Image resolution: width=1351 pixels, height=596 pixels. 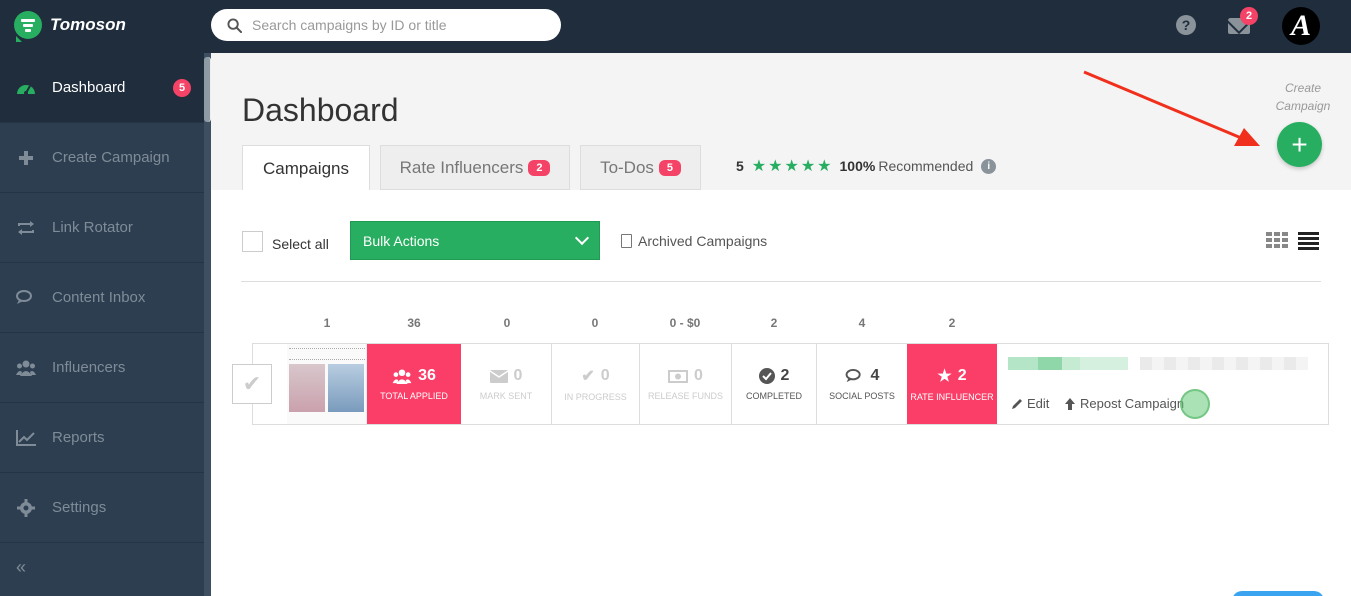 I want to click on rating-summary: 5 ★★★★★ 100% Recommended i, so click(x=866, y=166).